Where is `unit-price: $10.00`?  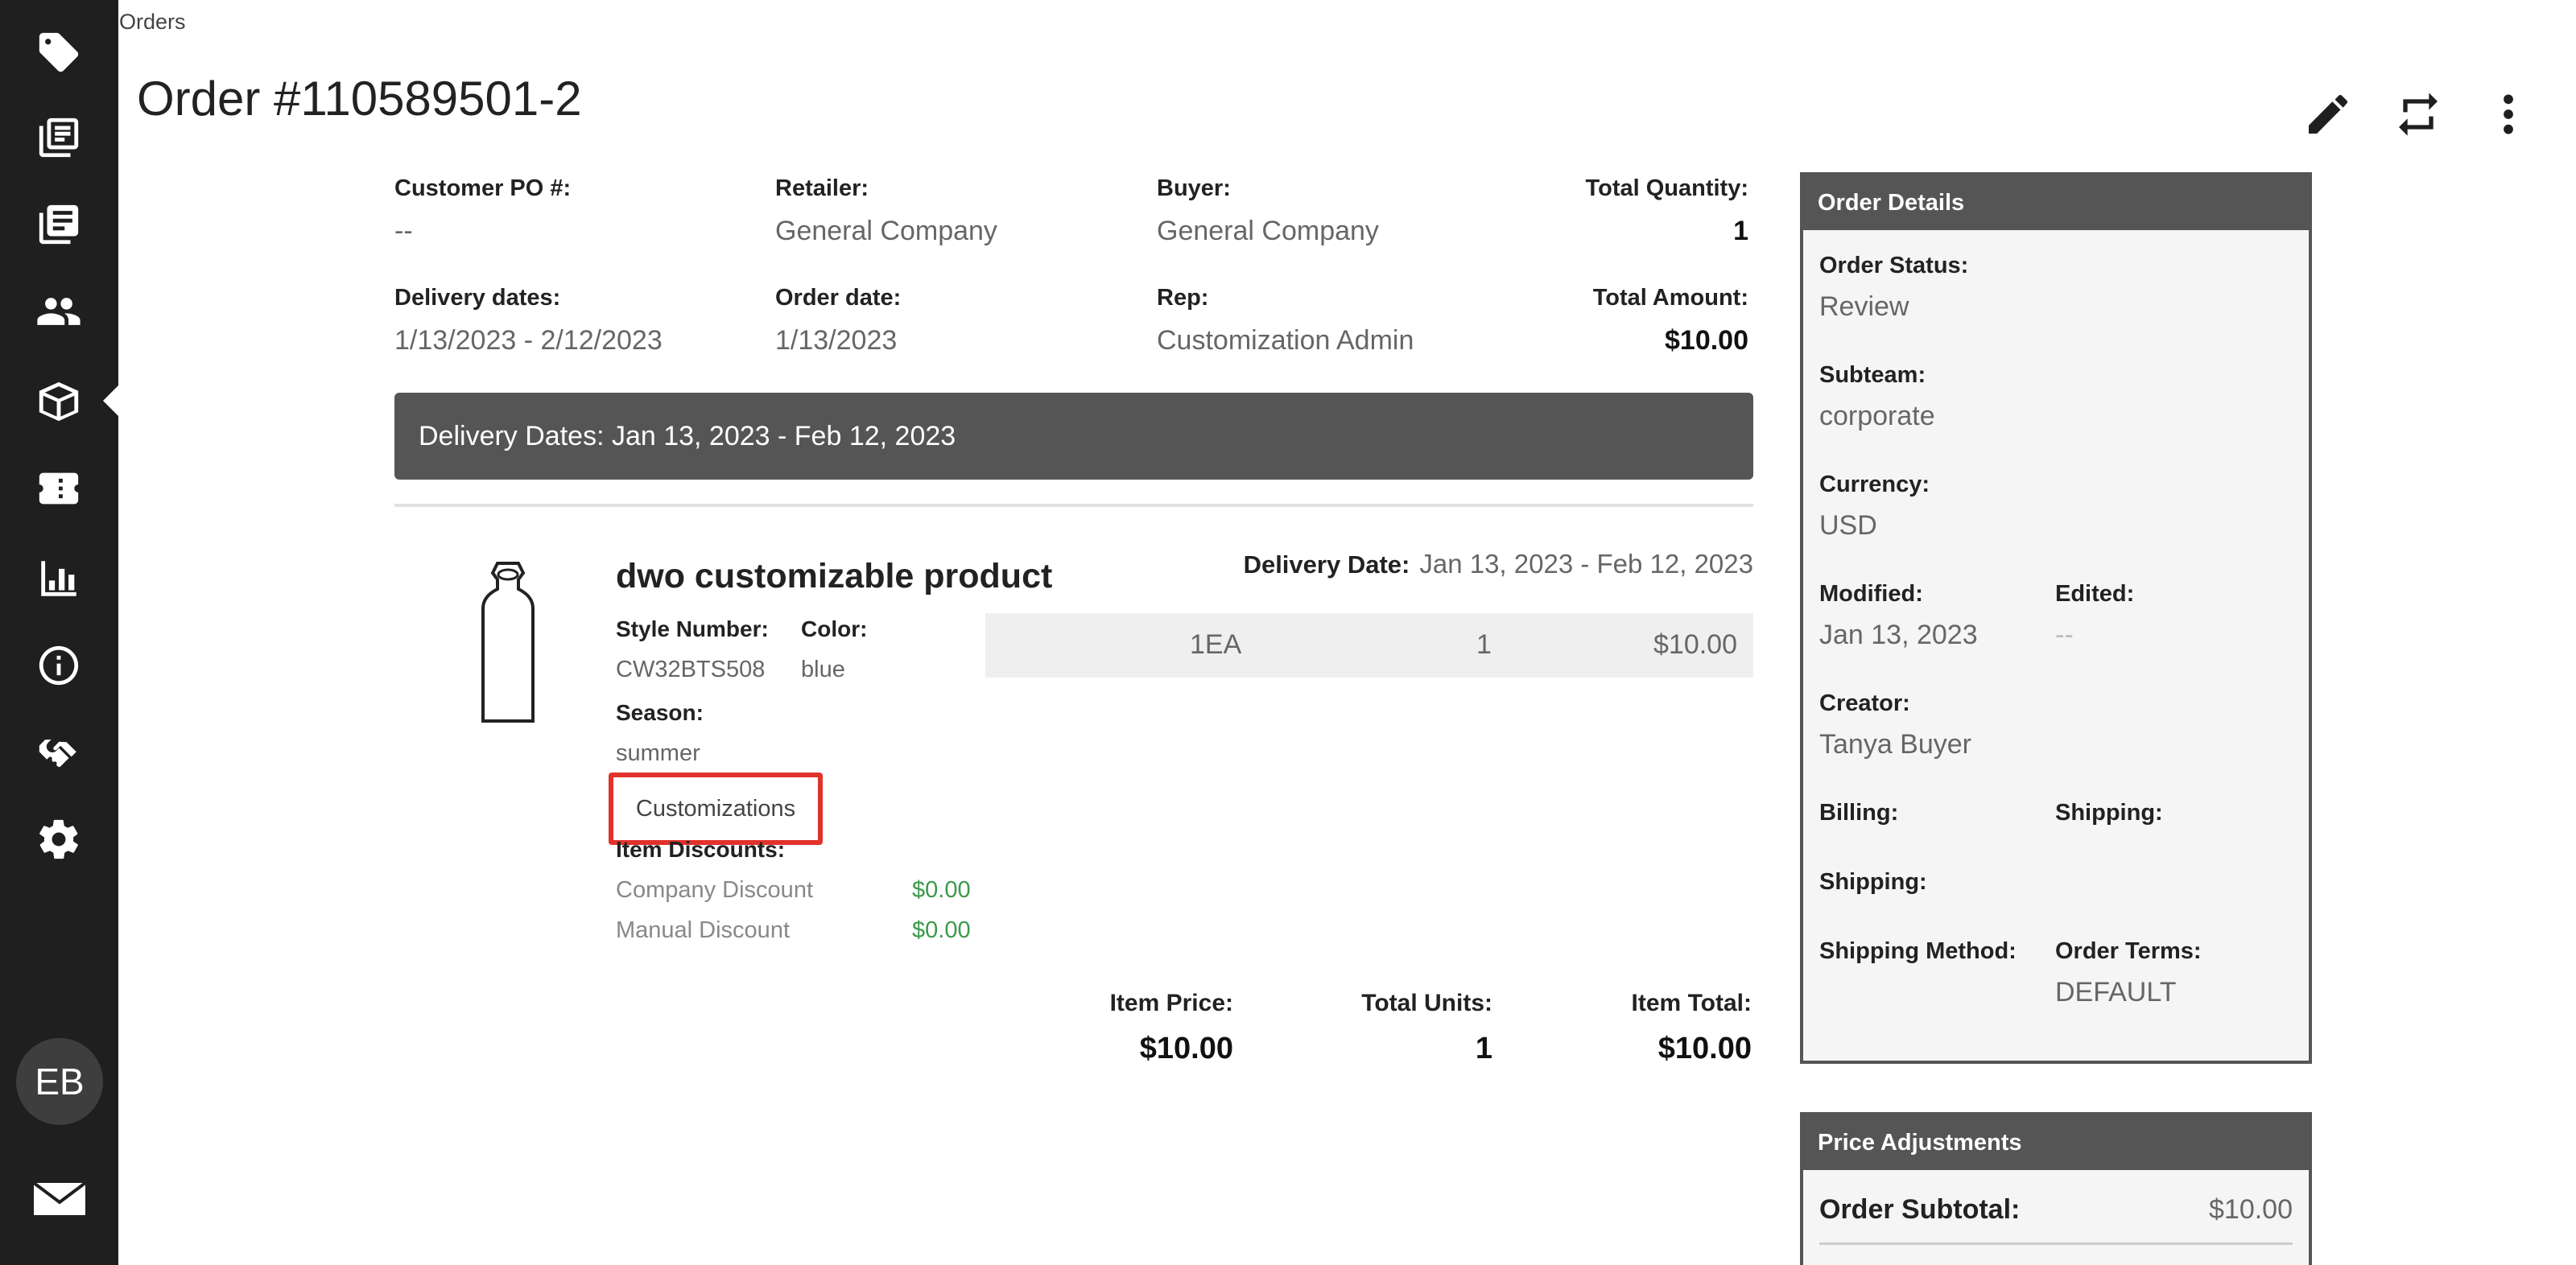 unit-price: $10.00 is located at coordinates (1695, 644).